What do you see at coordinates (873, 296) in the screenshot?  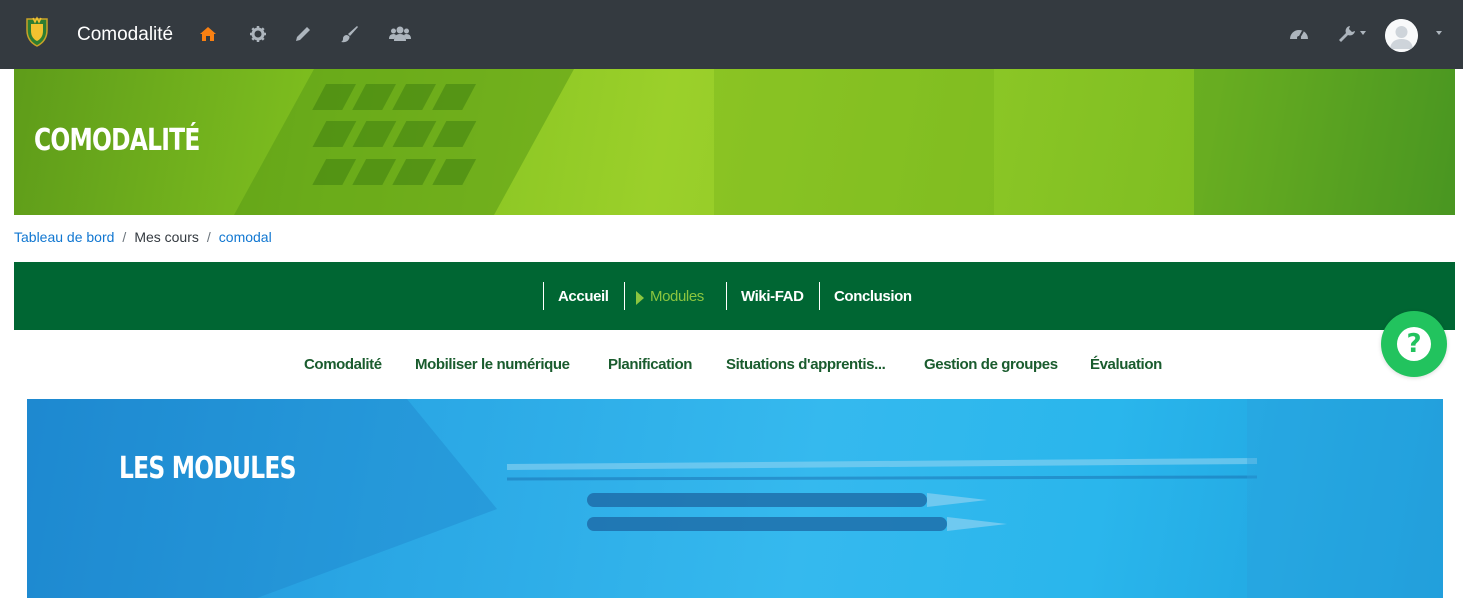 I see `tab-conclusion: Conclusion` at bounding box center [873, 296].